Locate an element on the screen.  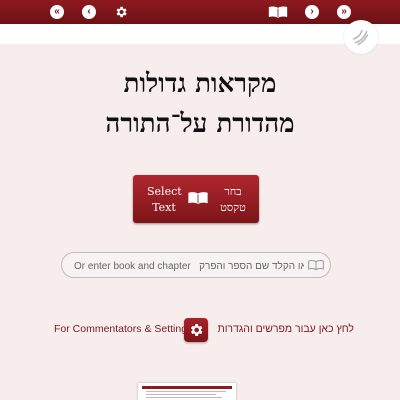
podcast-button is located at coordinates (361, 37).